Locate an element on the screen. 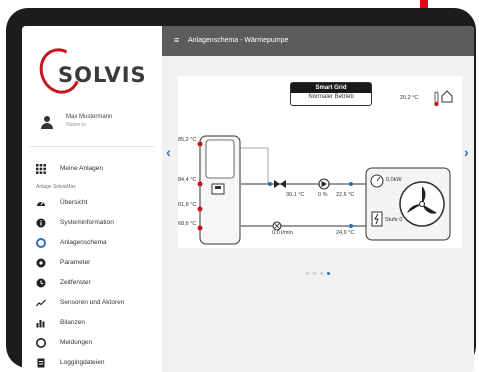  next-arrow-icon: › is located at coordinates (466, 152).